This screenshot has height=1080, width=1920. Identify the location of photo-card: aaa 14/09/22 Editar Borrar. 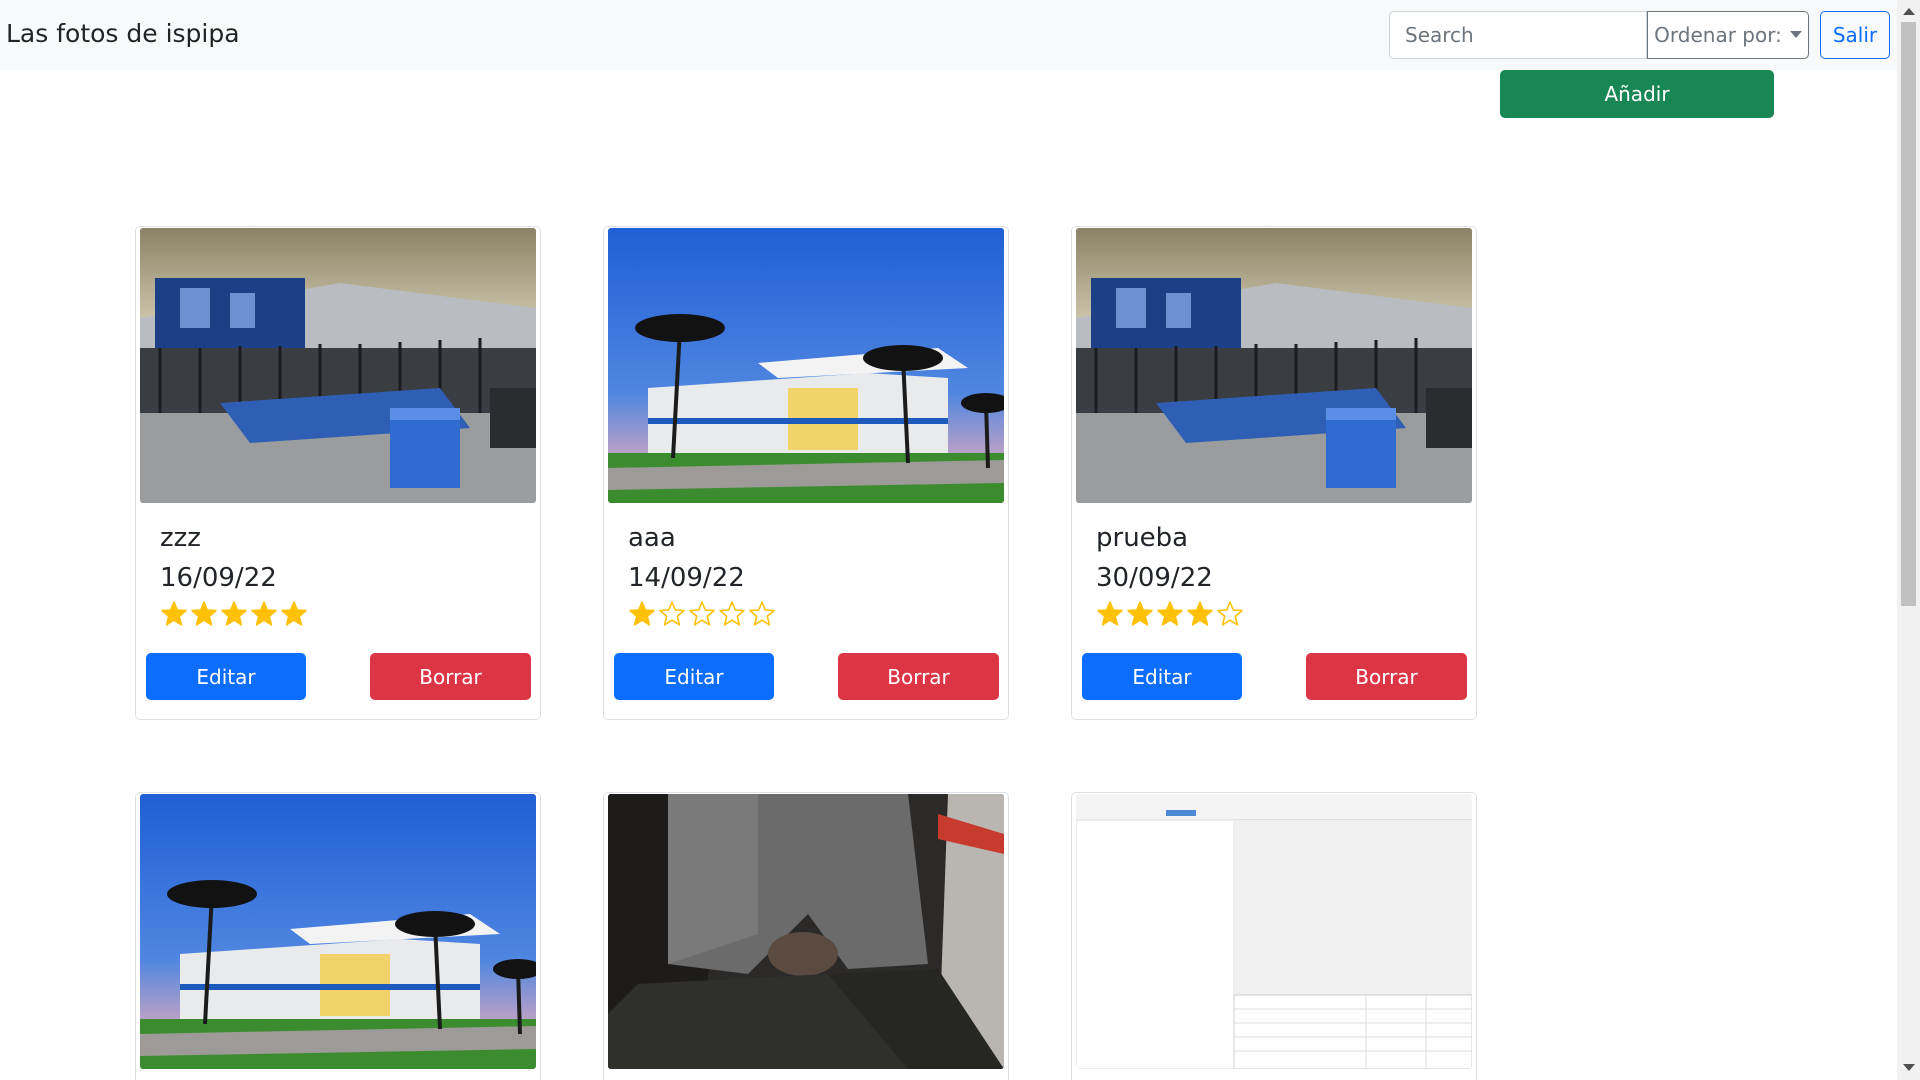
(806, 473).